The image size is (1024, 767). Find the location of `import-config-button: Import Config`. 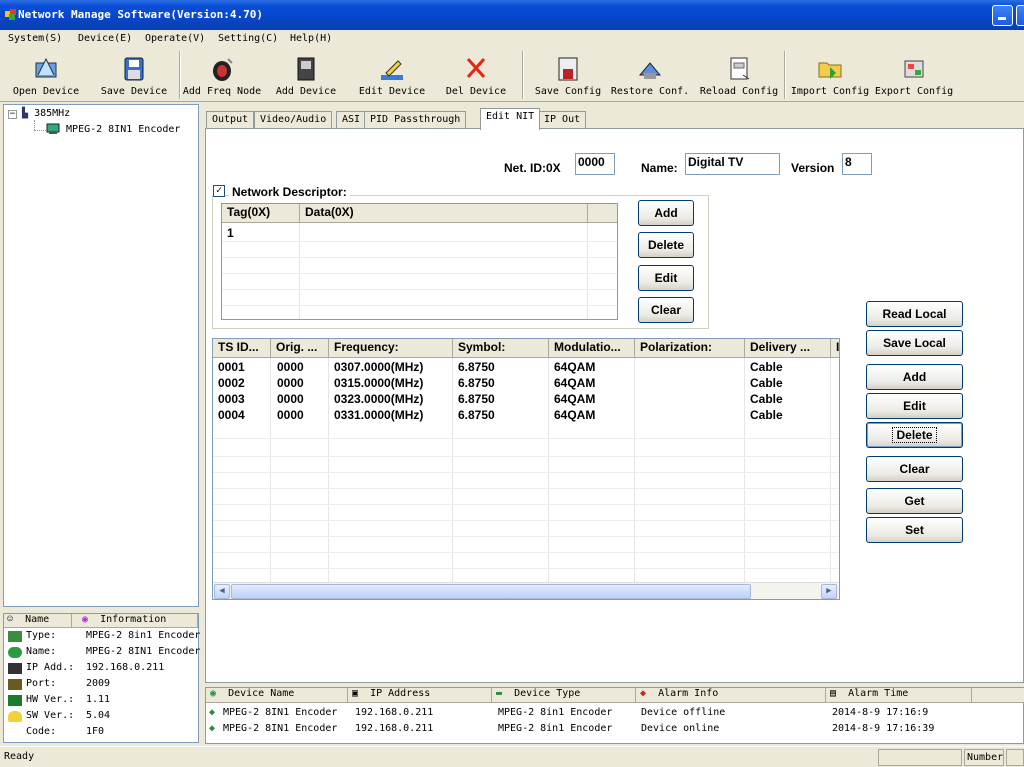

import-config-button: Import Config is located at coordinates (830, 75).